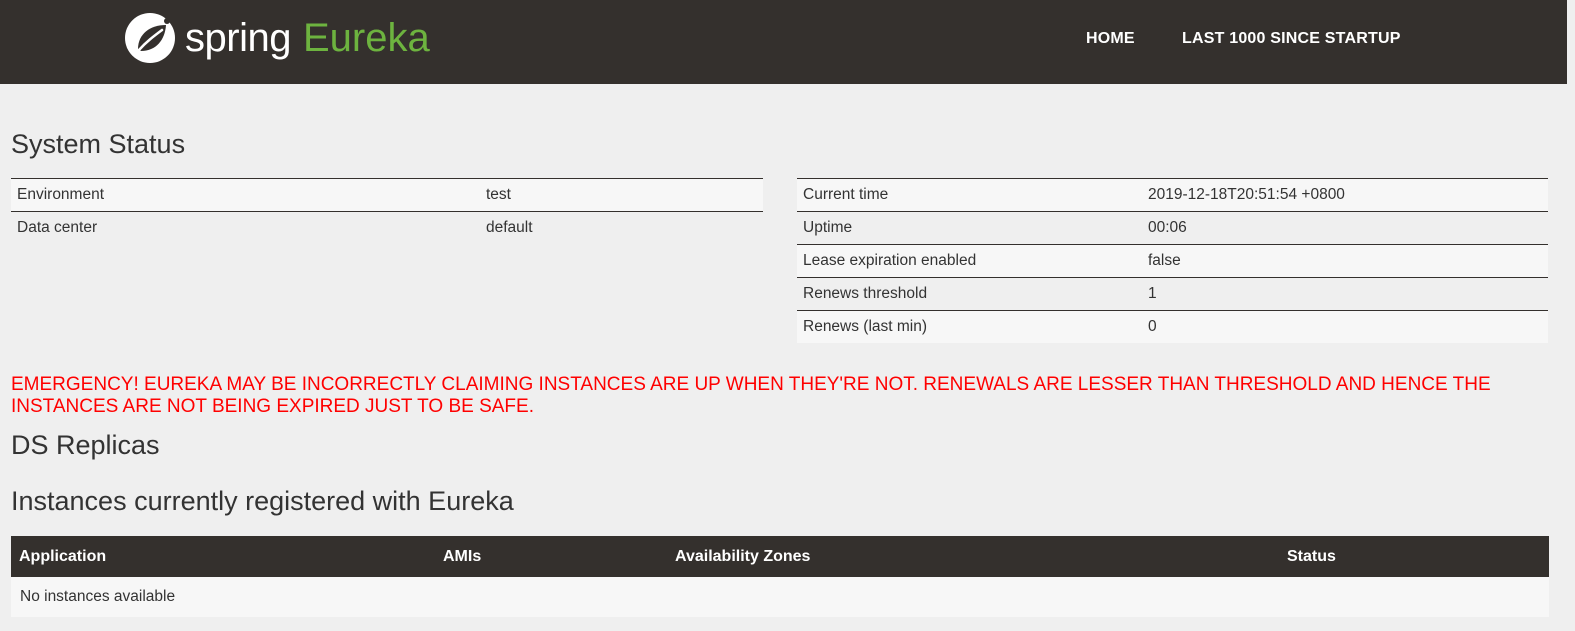 The image size is (1575, 631). Describe the element at coordinates (238, 38) in the screenshot. I see `brand-spring-text: spring` at that location.